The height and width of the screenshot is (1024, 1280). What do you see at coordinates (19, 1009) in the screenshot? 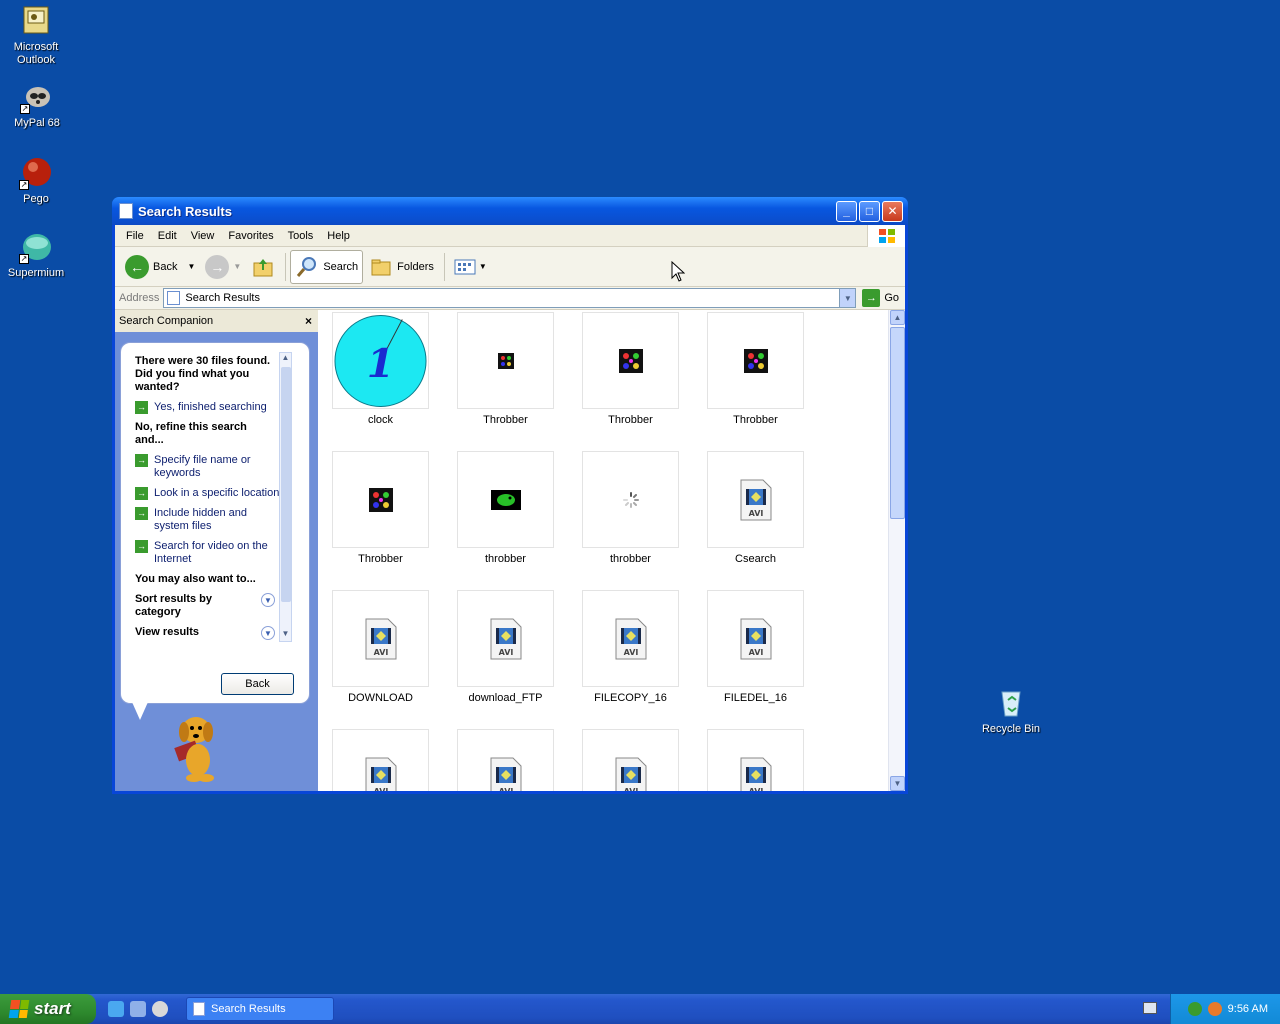
I see `windows-flag-icon` at bounding box center [19, 1009].